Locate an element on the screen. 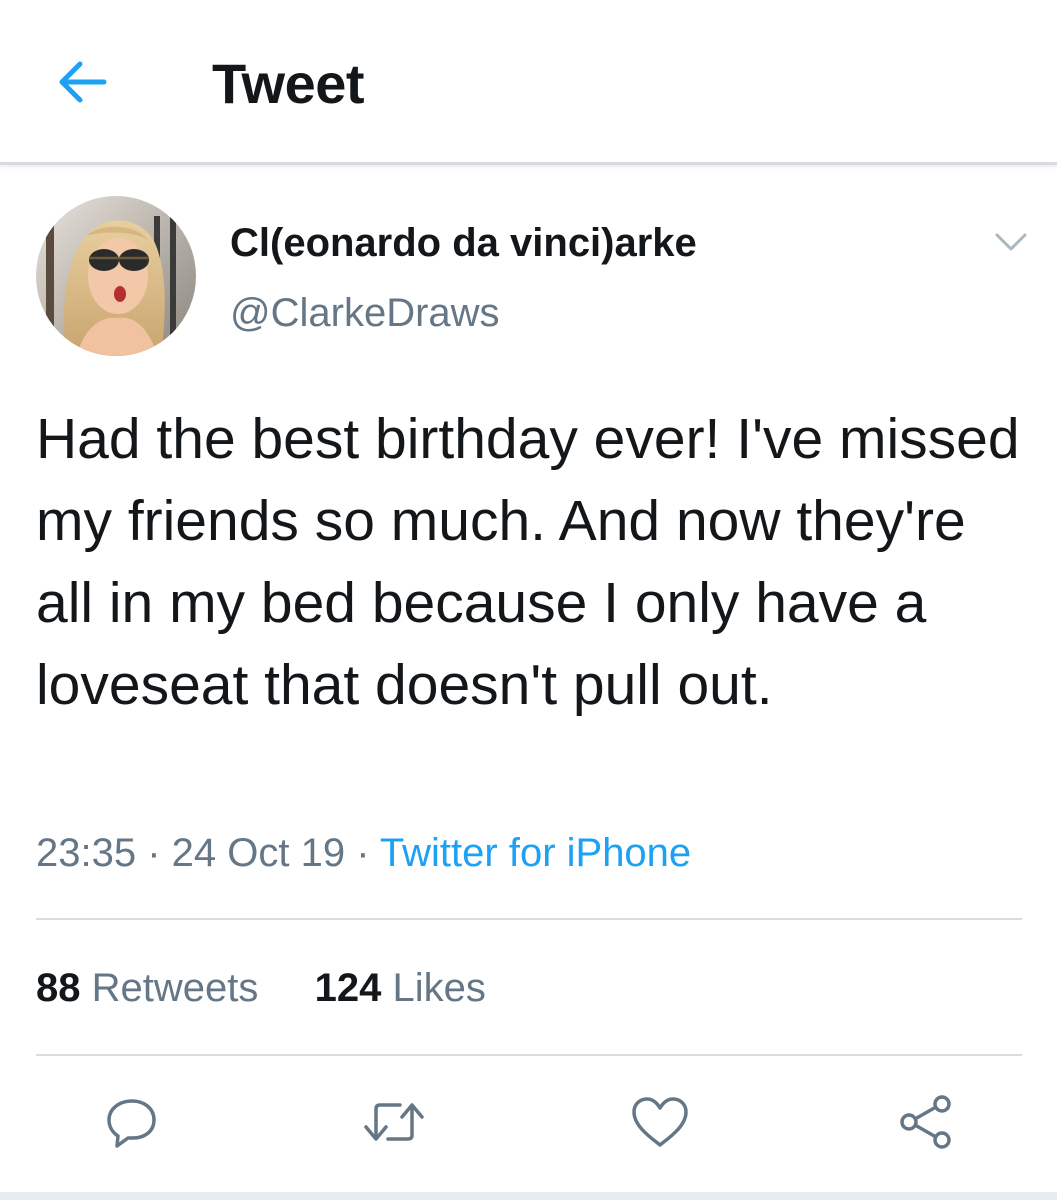 This screenshot has width=1057, height=1200. reply-icon is located at coordinates (131, 1123).